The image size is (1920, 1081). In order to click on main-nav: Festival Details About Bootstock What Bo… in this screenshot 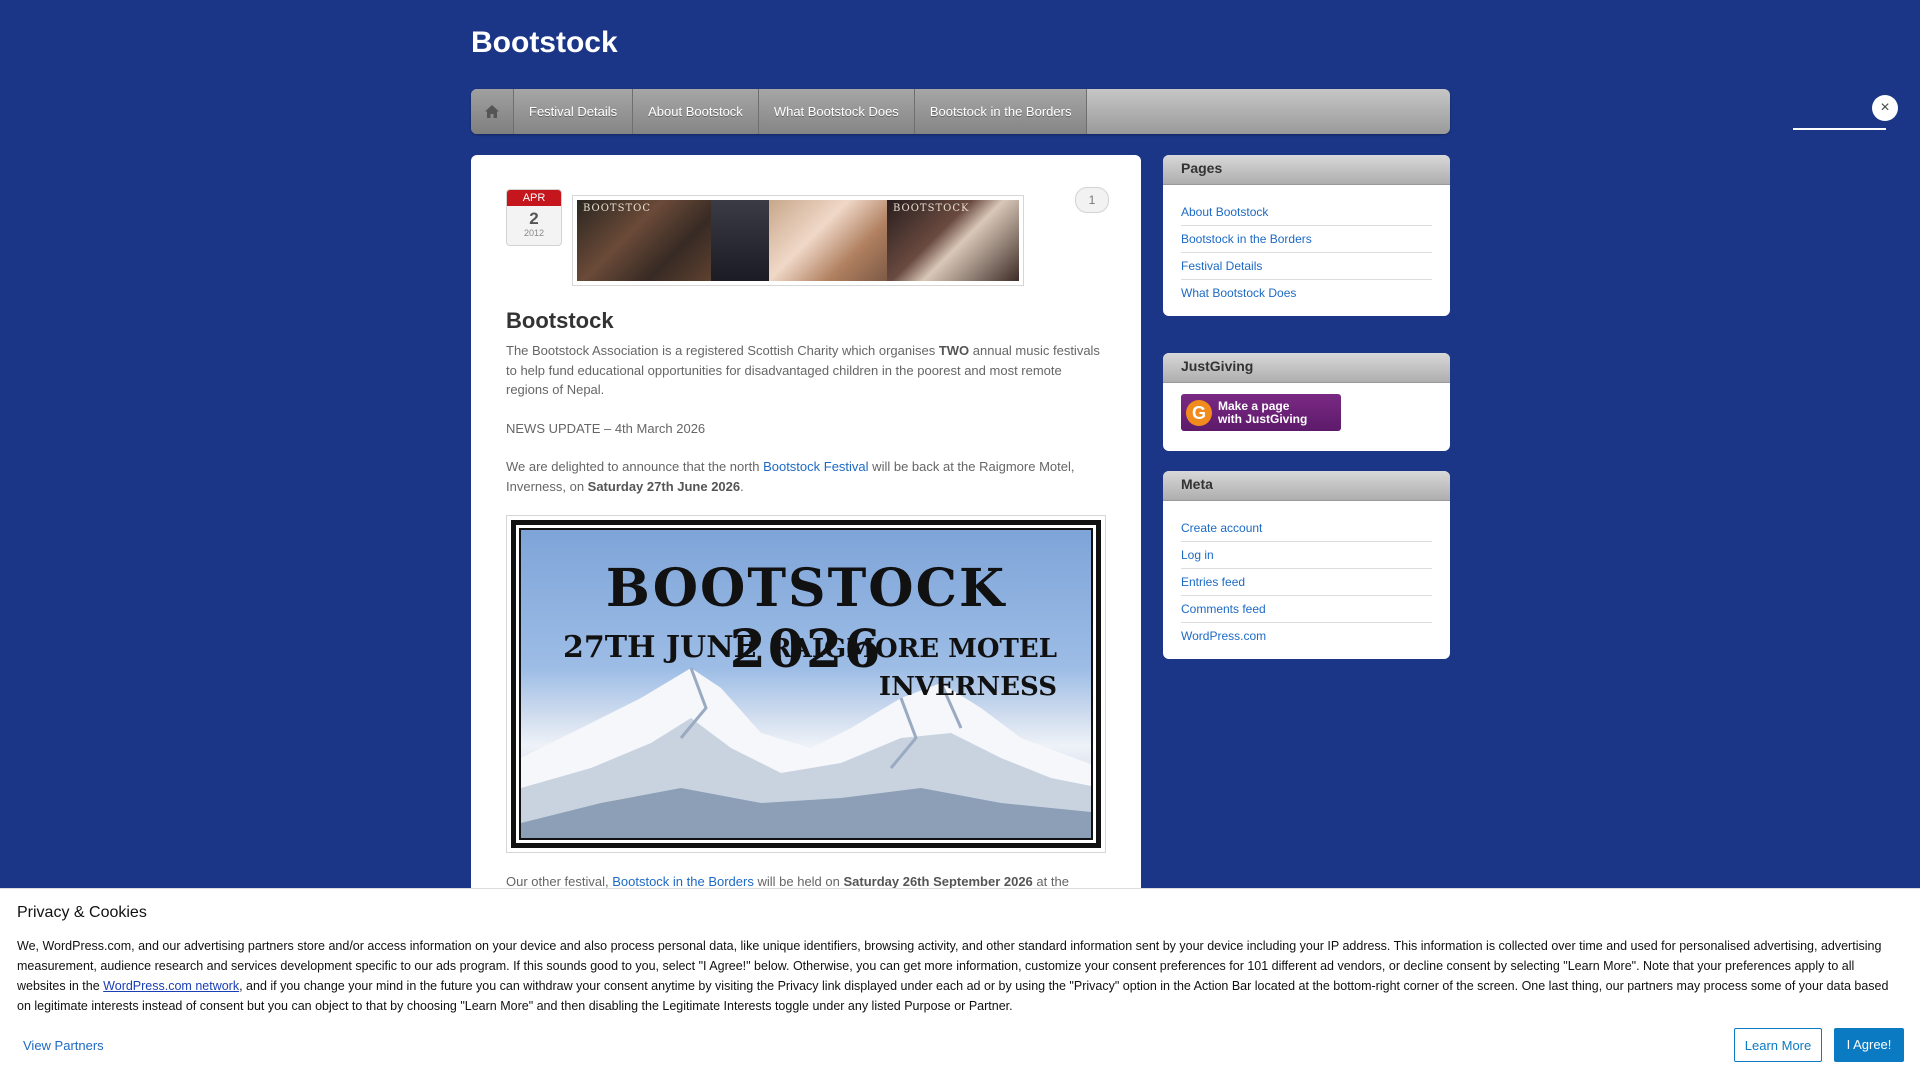, I will do `click(960, 111)`.